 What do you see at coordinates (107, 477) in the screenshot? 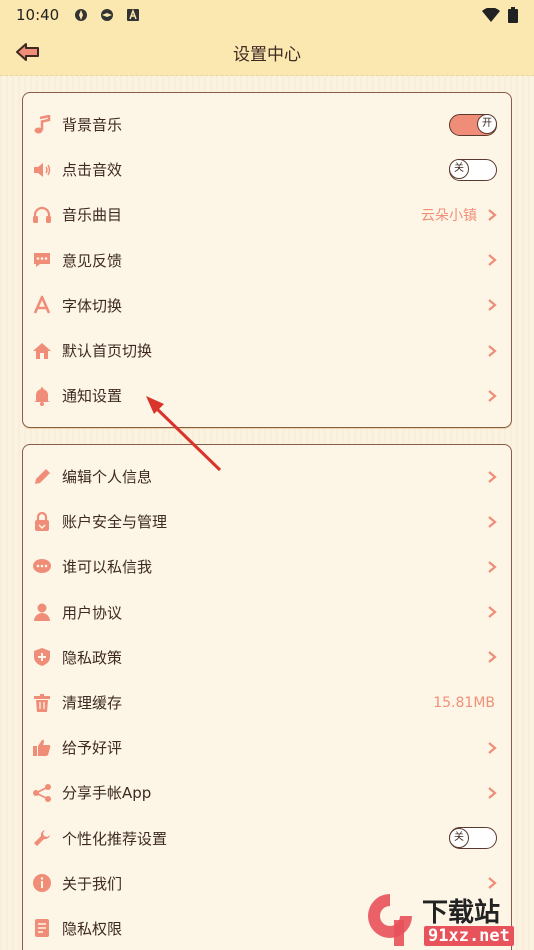
I see `row-label: 编辑个人信息` at bounding box center [107, 477].